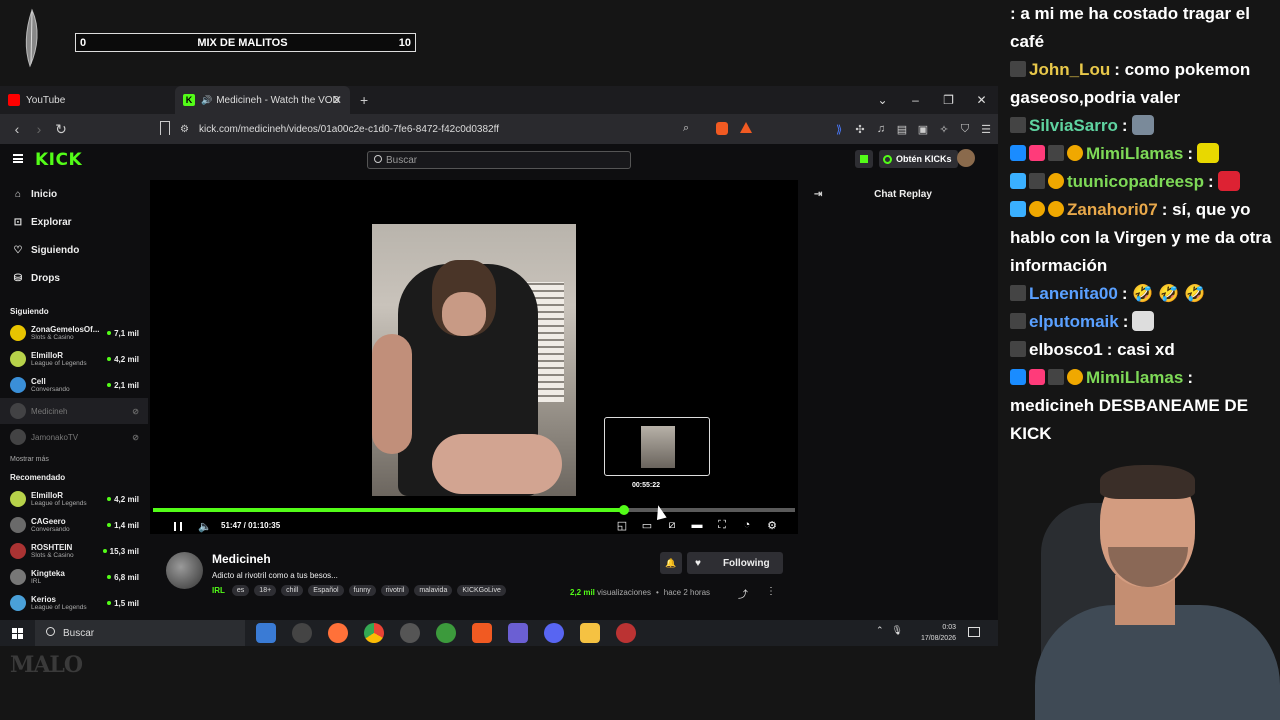  What do you see at coordinates (265, 590) in the screenshot?
I see `tag-chip: 18+` at bounding box center [265, 590].